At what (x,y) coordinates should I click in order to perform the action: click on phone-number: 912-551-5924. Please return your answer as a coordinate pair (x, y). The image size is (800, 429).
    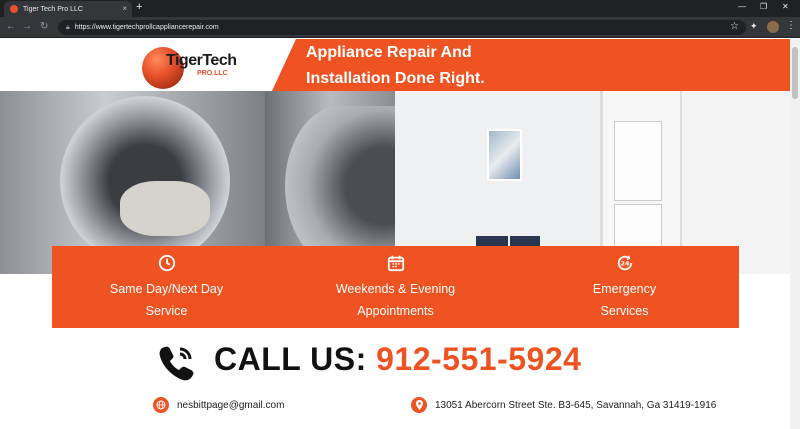
    Looking at the image, I should click on (478, 359).